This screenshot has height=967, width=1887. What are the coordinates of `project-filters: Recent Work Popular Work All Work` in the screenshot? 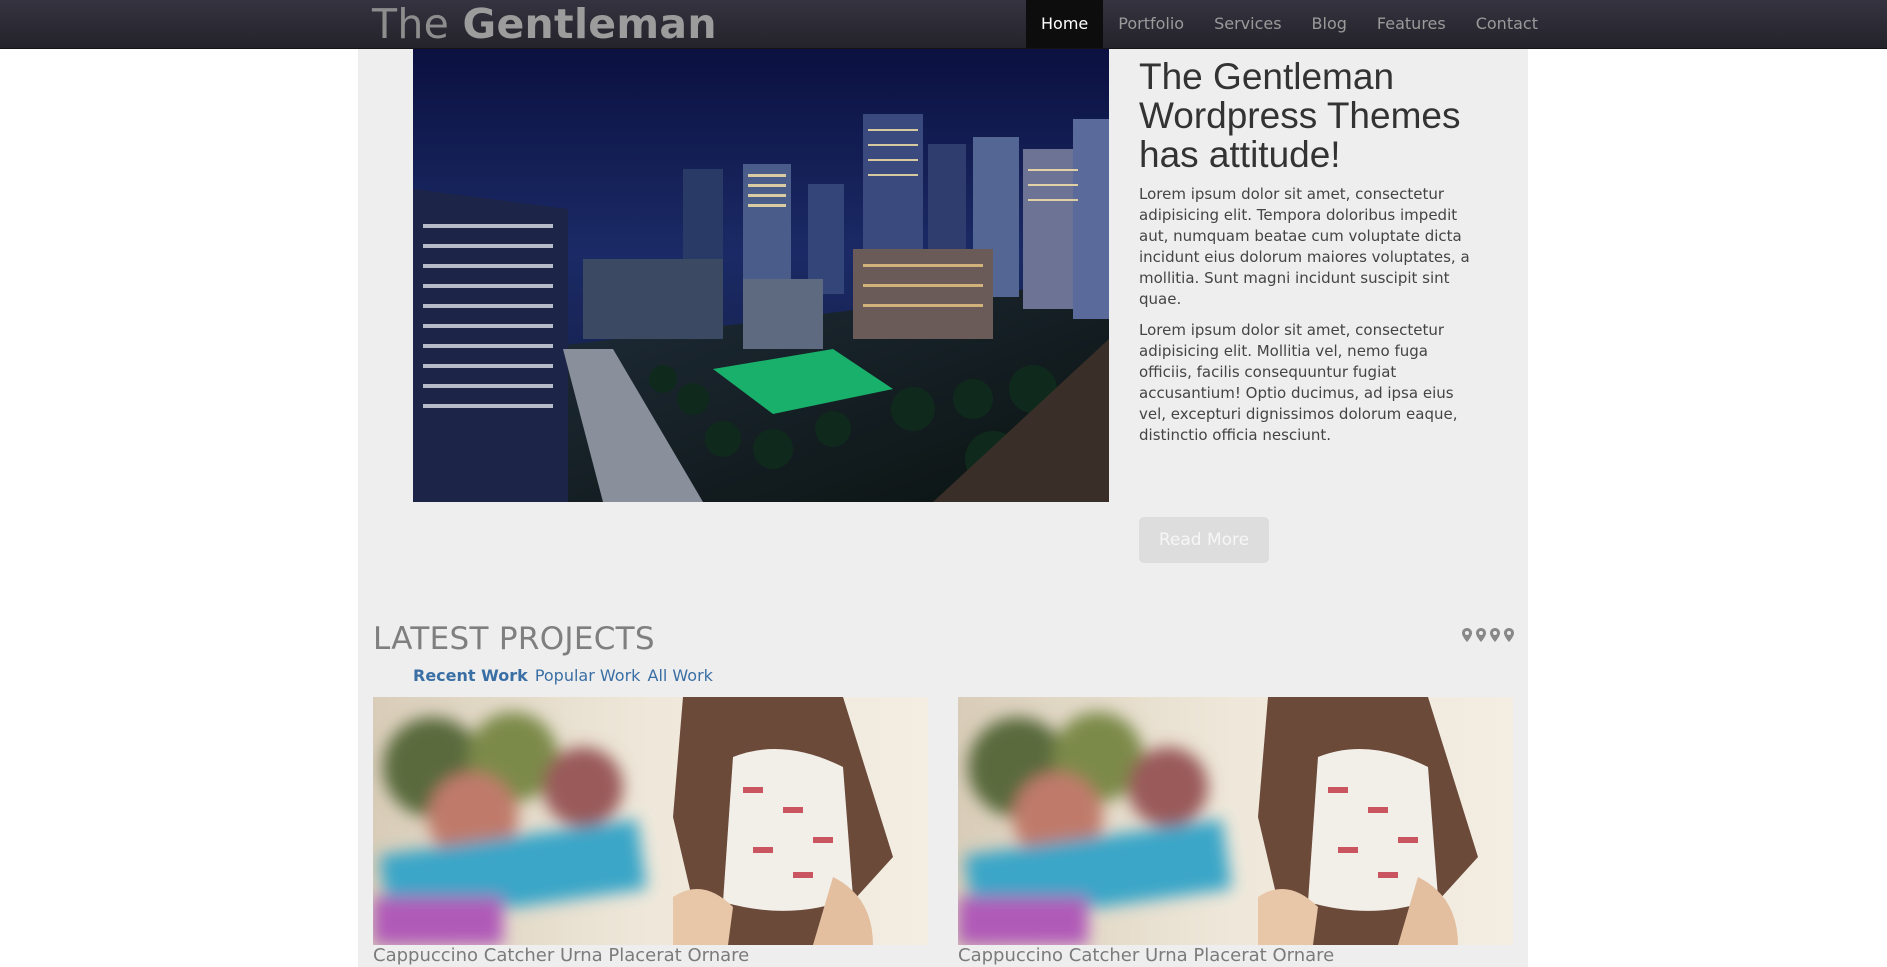 It's located at (564, 676).